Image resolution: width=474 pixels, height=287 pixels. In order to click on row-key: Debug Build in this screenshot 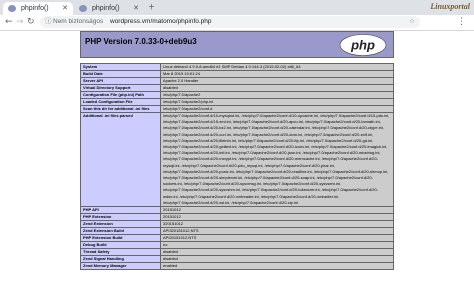, I will do `click(120, 245)`.